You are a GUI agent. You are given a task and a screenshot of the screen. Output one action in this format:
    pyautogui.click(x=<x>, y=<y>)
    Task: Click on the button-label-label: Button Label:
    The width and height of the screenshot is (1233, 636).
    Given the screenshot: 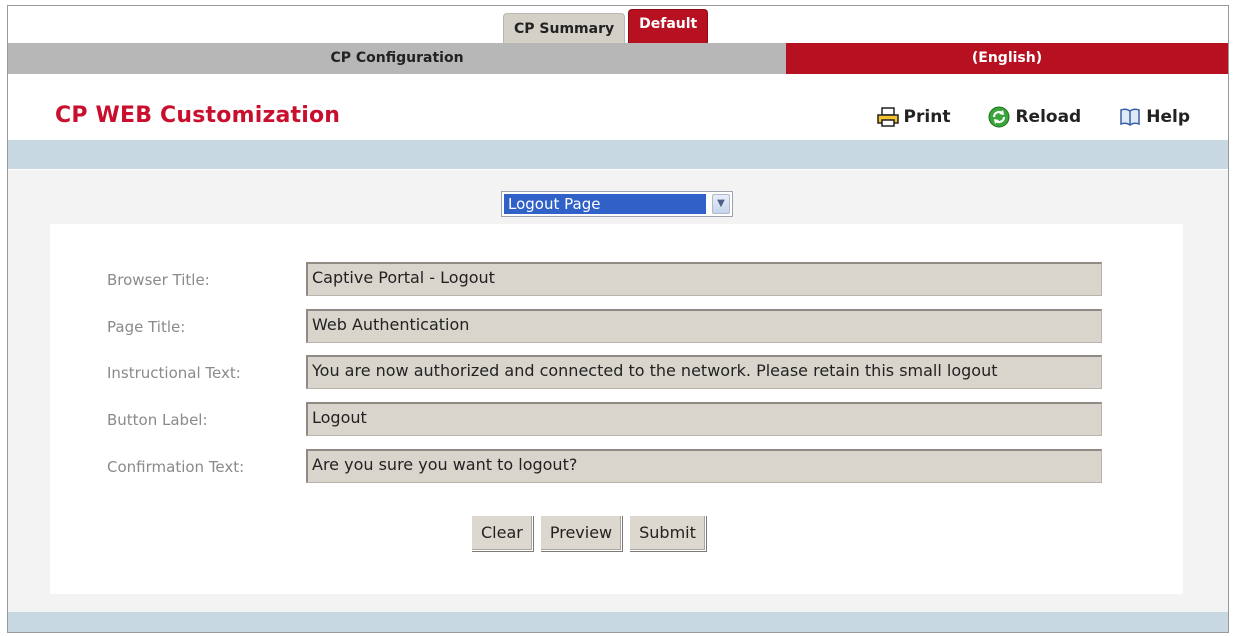 What is the action you would take?
    pyautogui.click(x=157, y=420)
    